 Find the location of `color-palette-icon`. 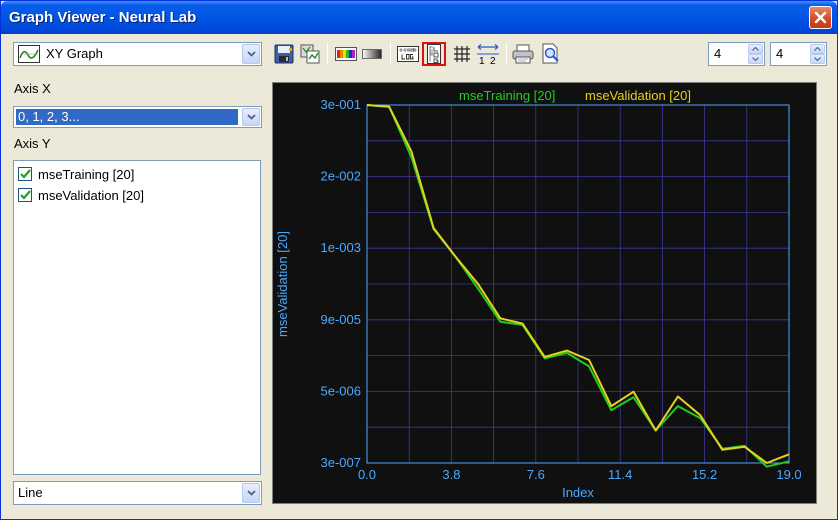

color-palette-icon is located at coordinates (346, 54).